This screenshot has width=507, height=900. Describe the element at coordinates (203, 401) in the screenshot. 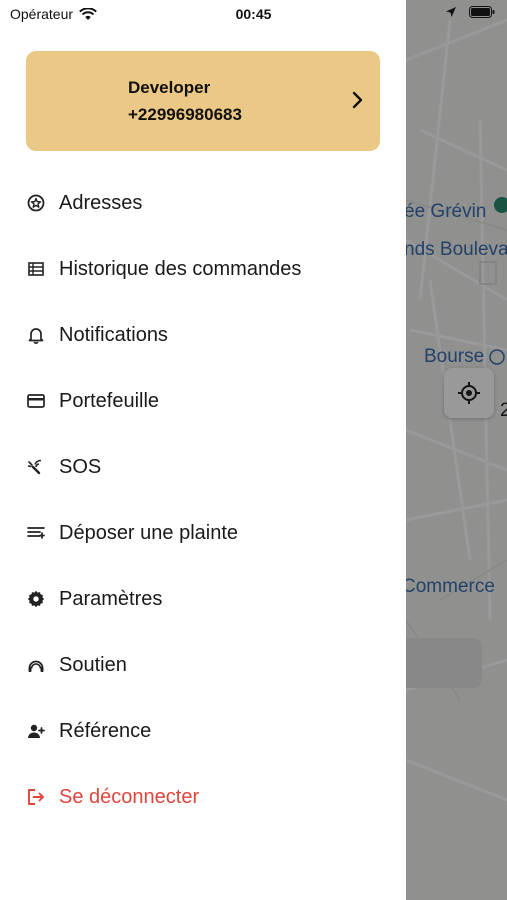

I see `menu-item-wallet: Portefeuille` at that location.